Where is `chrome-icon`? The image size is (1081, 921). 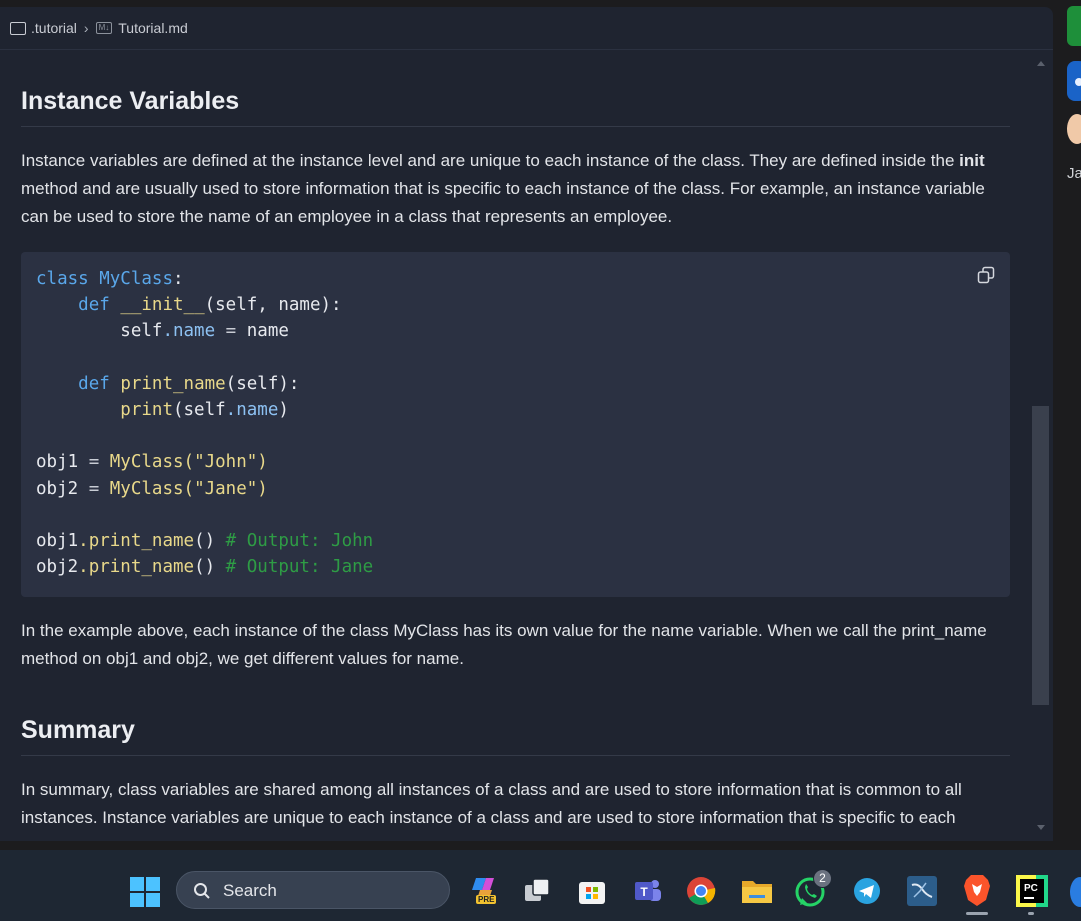 chrome-icon is located at coordinates (701, 891).